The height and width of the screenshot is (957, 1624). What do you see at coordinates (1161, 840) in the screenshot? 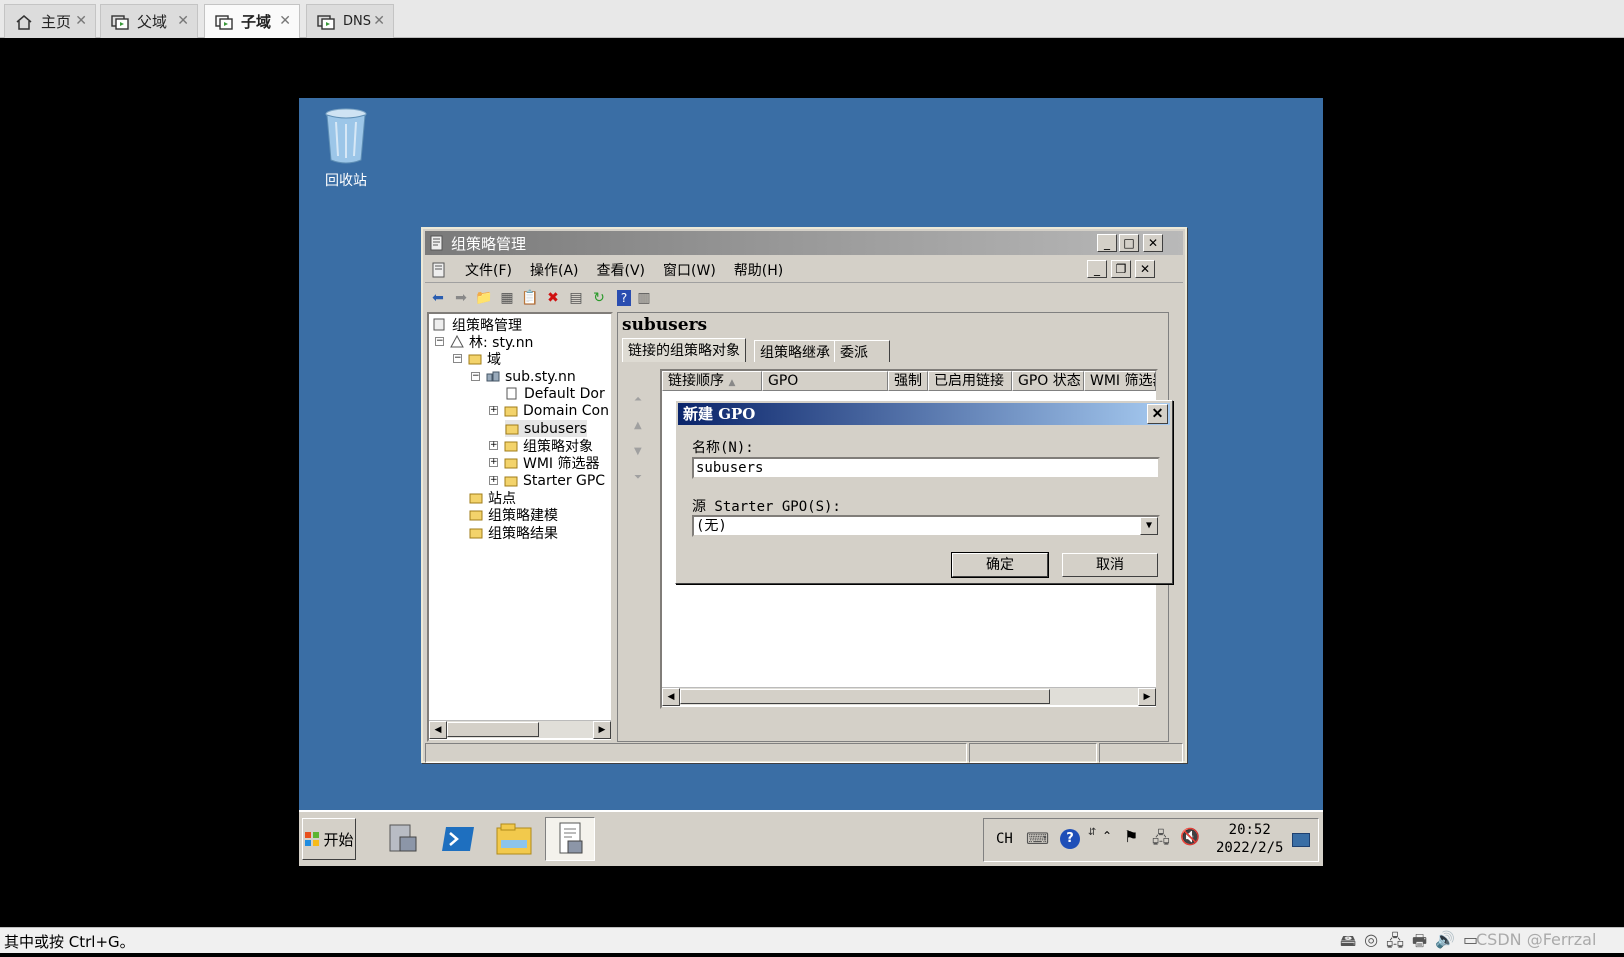
I see `network-icon: 🖧` at bounding box center [1161, 840].